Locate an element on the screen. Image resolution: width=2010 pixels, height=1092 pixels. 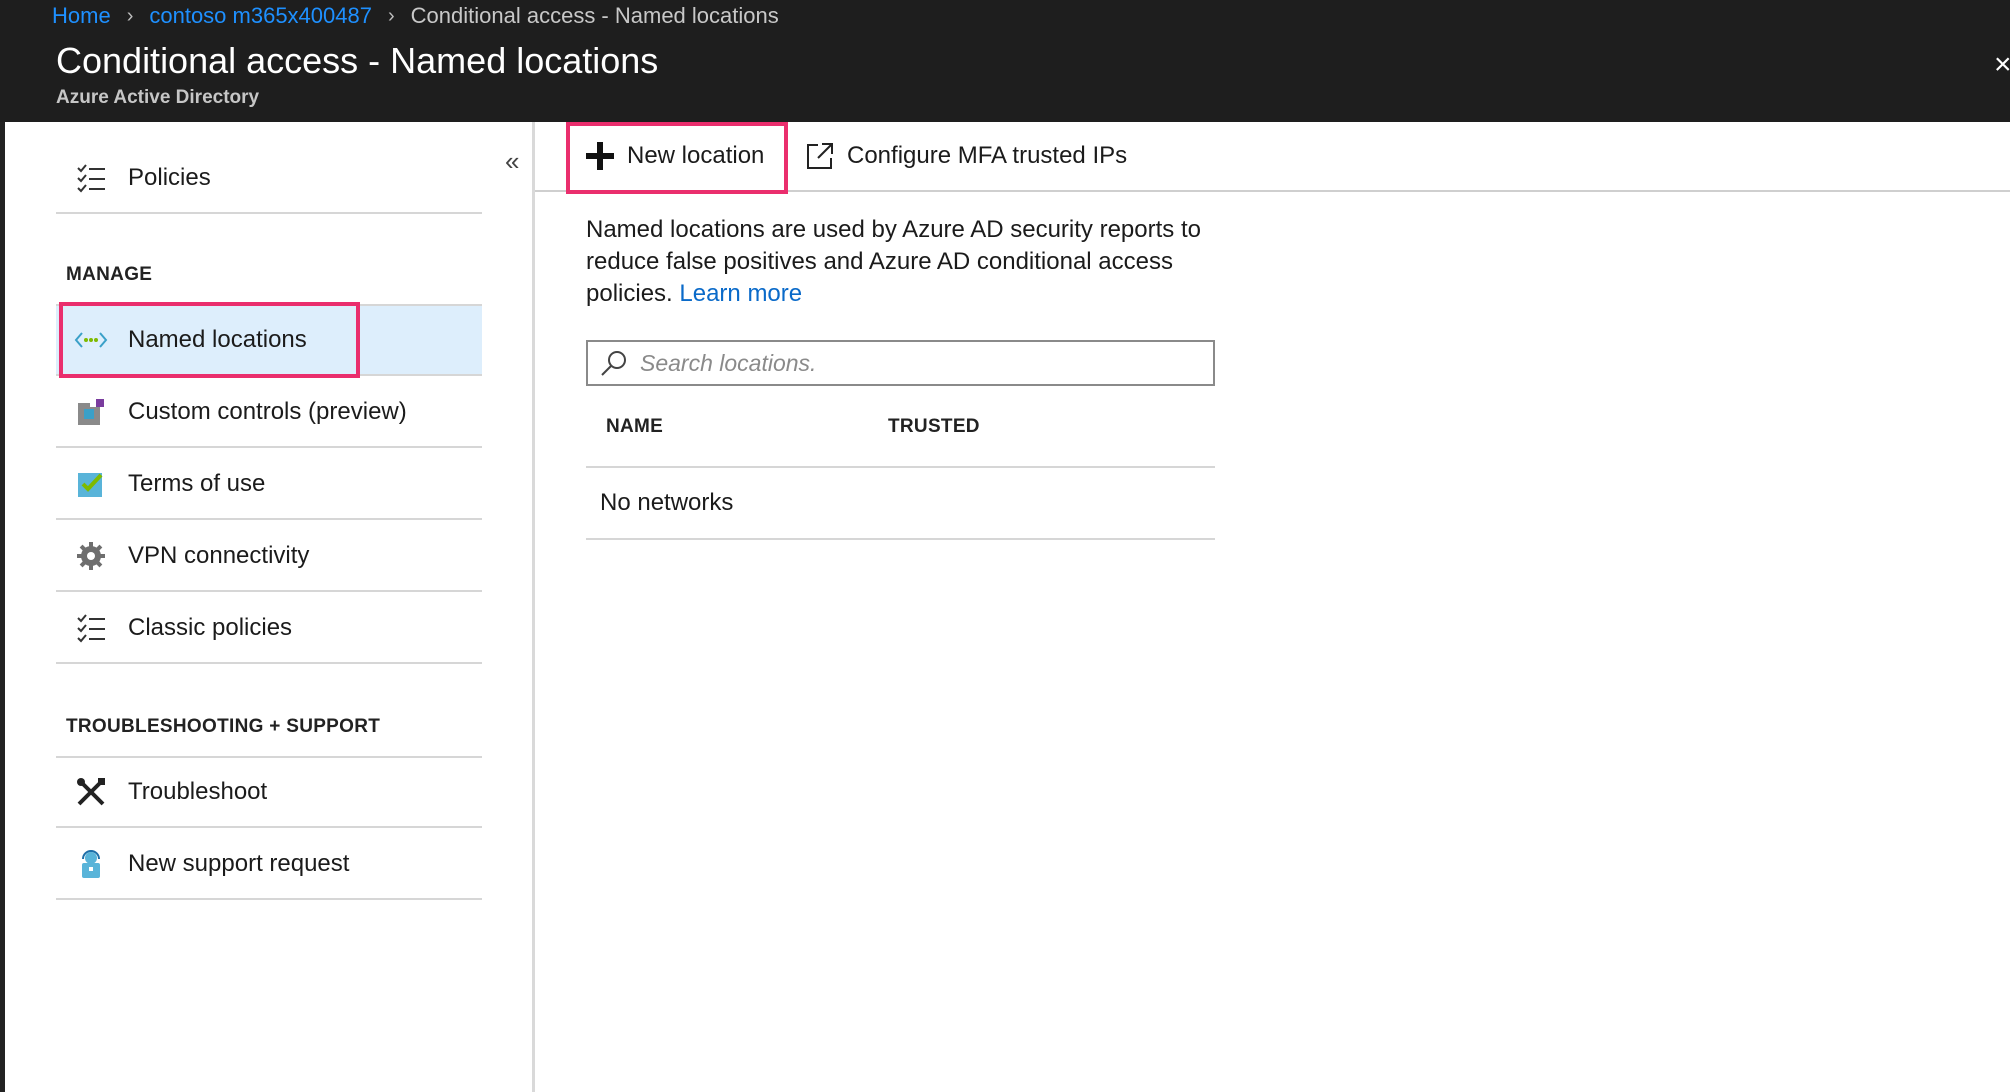
page-subtitle: Azure Active Directory is located at coordinates (158, 97).